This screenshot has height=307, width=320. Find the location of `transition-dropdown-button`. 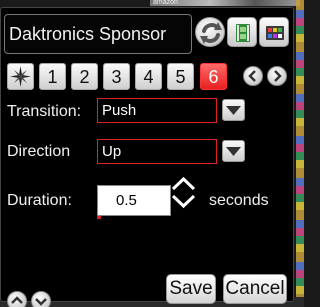

transition-dropdown-button is located at coordinates (233, 110).